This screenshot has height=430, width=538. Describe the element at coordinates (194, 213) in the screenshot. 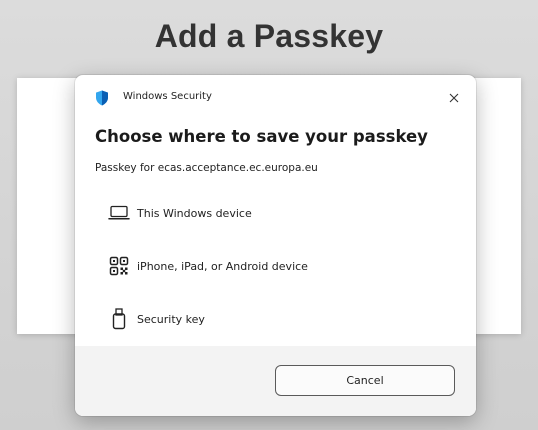

I see `option-label: This Windows device` at that location.